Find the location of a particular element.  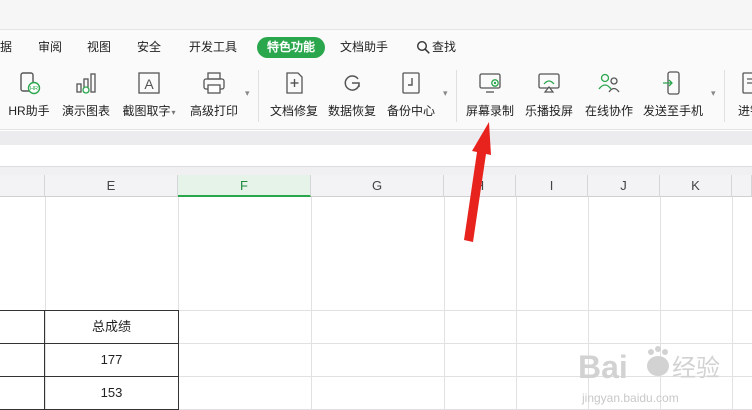

table-border is located at coordinates (178, 360).